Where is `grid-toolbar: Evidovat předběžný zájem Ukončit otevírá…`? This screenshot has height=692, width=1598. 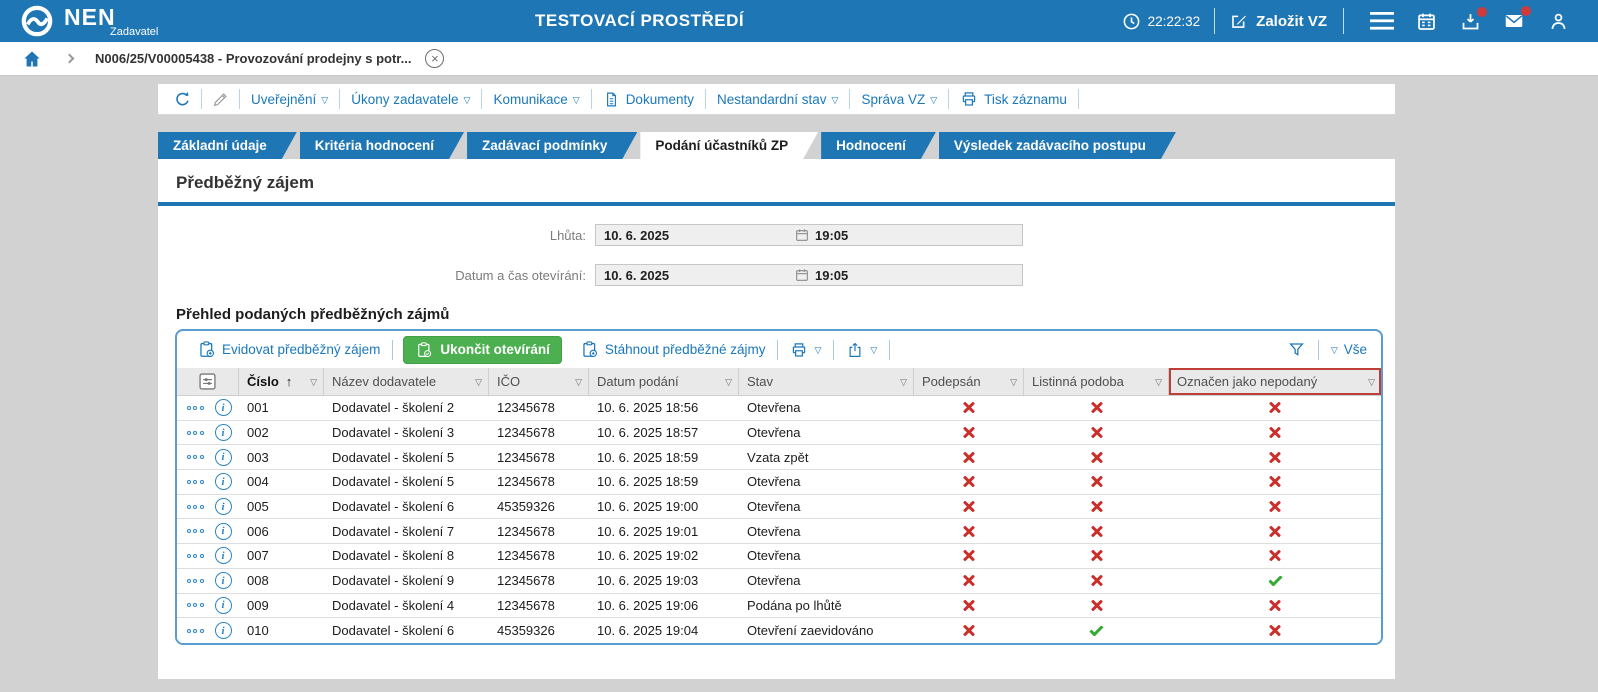
grid-toolbar: Evidovat předběžný zájem Ukončit otevírá… is located at coordinates (779, 349).